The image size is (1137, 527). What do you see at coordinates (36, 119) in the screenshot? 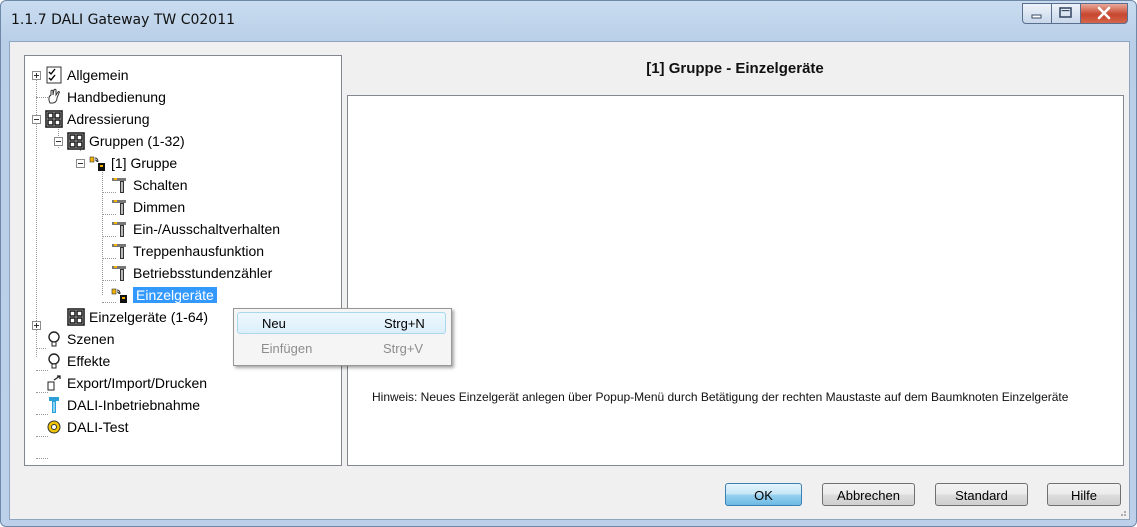
I see `collapse-adressierung-icon` at bounding box center [36, 119].